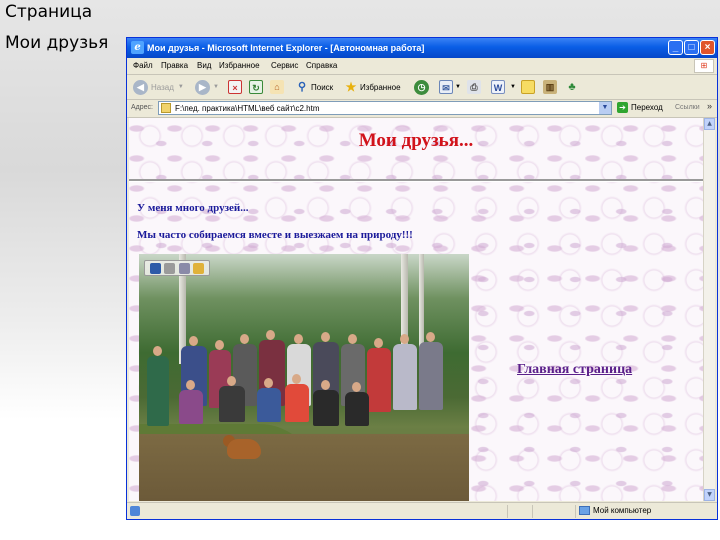 This screenshot has height=540, width=720. What do you see at coordinates (239, 65) in the screenshot?
I see `menu-favorites: Избранное` at bounding box center [239, 65].